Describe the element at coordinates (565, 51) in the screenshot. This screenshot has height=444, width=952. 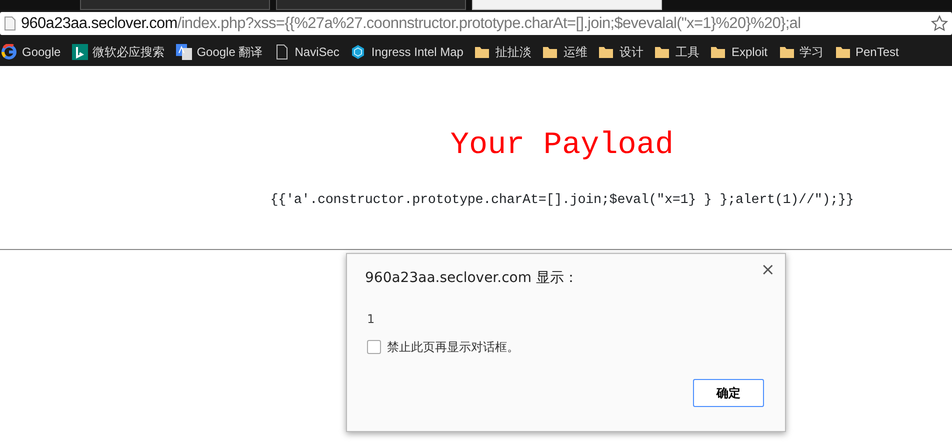
I see `bookmark-link: 运维` at that location.